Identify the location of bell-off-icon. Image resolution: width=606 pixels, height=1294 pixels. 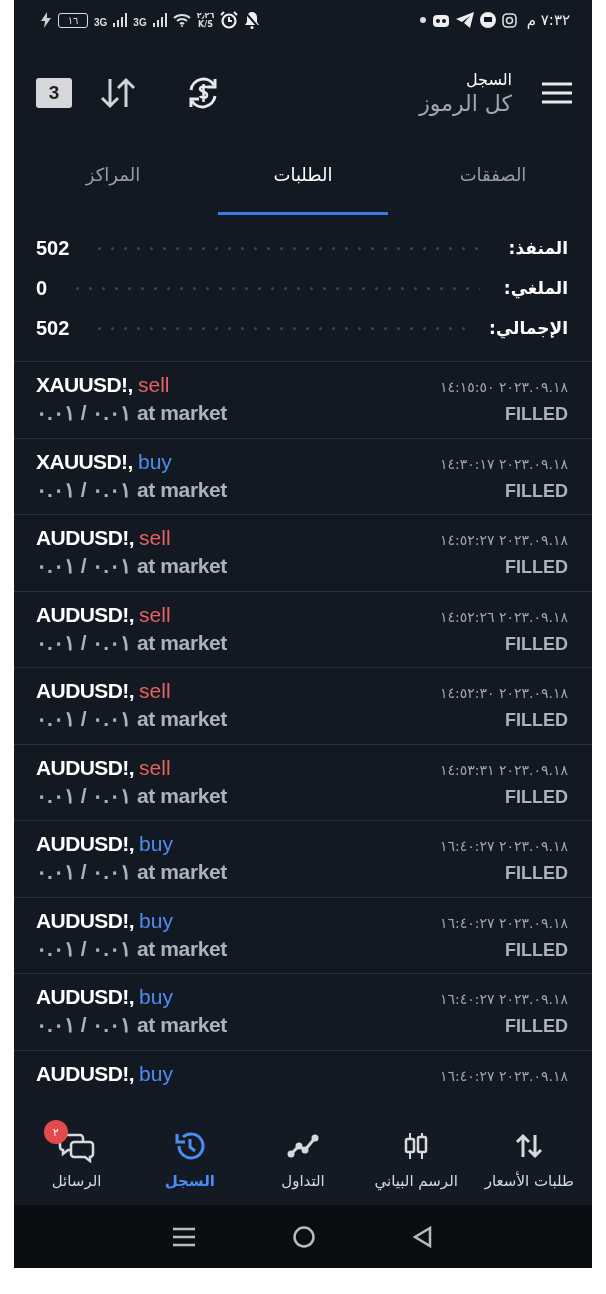
(252, 20).